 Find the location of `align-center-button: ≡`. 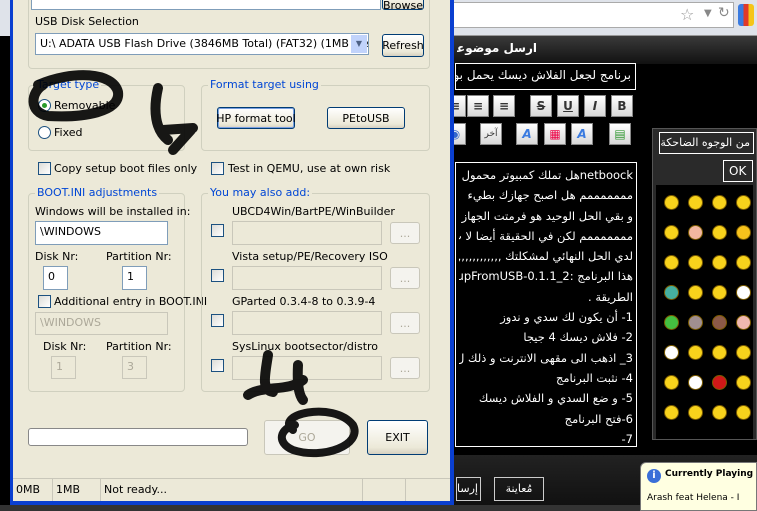

align-center-button: ≡ is located at coordinates (478, 106).